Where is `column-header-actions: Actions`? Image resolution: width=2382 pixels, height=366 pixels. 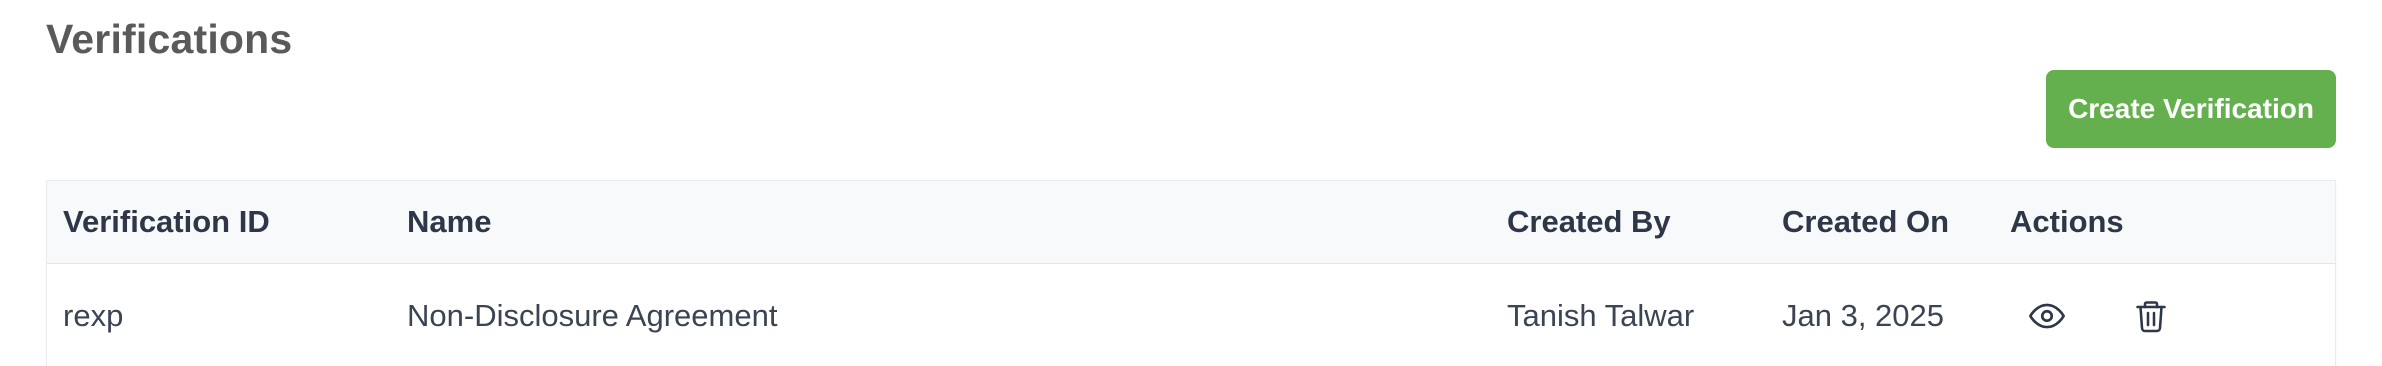
column-header-actions: Actions is located at coordinates (2067, 221).